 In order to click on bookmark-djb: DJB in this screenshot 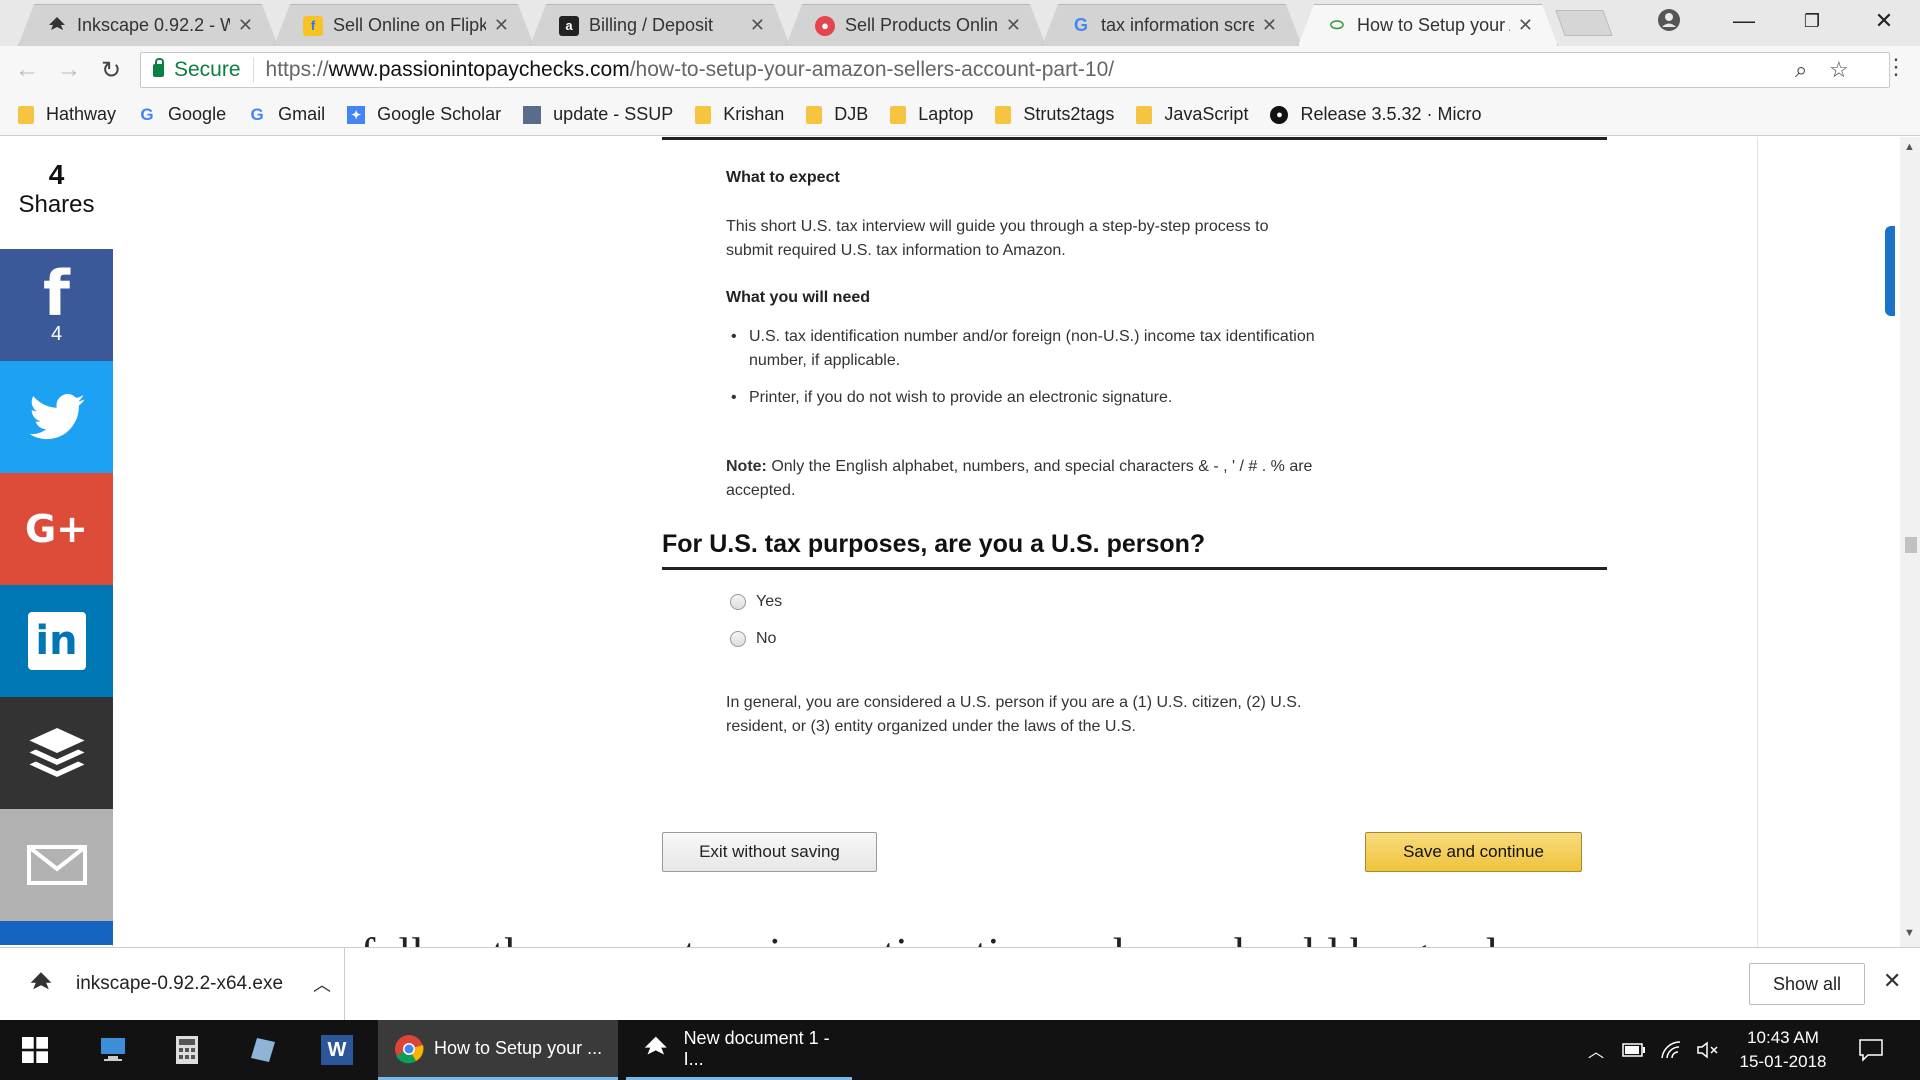, I will do `click(837, 114)`.